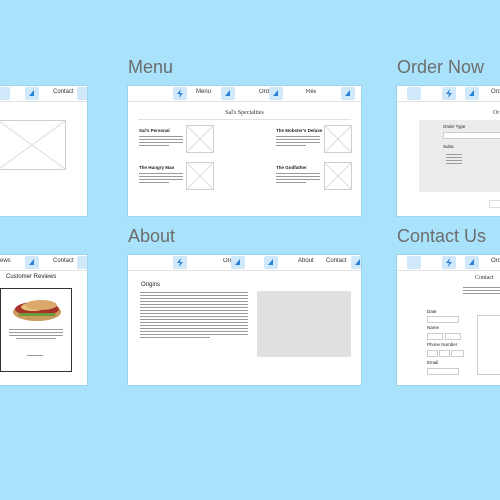 The height and width of the screenshot is (500, 500). What do you see at coordinates (443, 371) in the screenshot?
I see `email-field` at bounding box center [443, 371].